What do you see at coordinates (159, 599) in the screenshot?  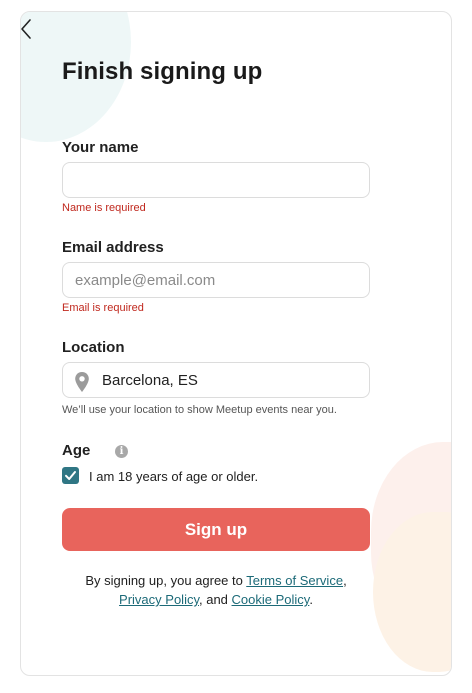 I see `privacy-policy-link: Privacy Policy` at bounding box center [159, 599].